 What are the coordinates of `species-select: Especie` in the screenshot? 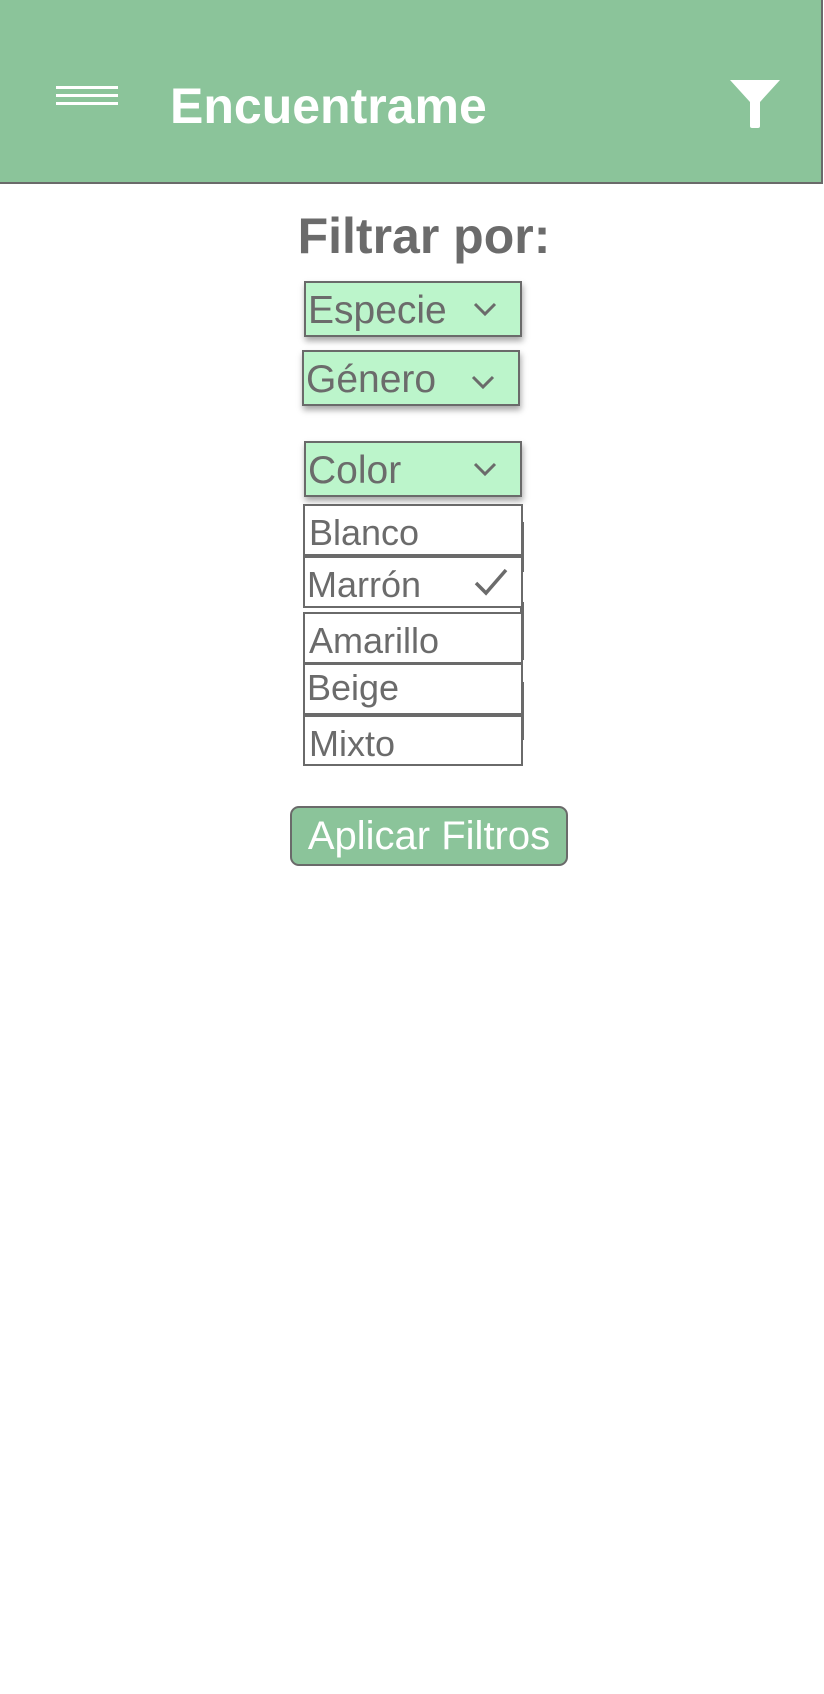 It's located at (413, 309).